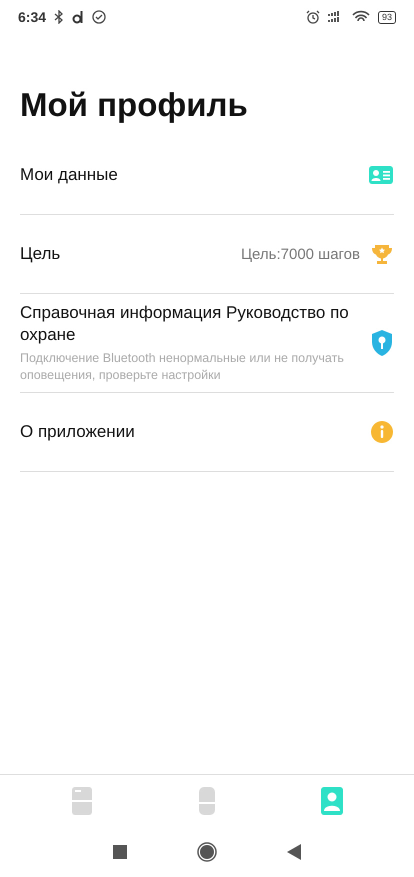  I want to click on goal-value: Цель:7000 шагов, so click(300, 254).